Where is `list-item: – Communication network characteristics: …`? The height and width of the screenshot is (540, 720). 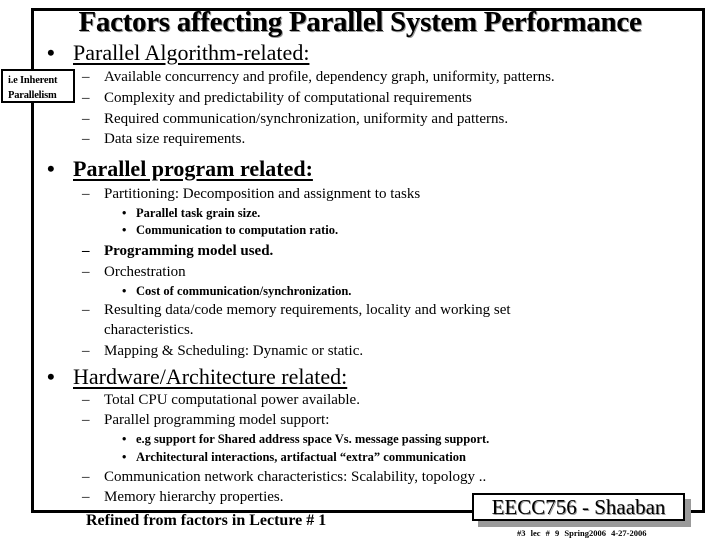 list-item: – Communication network characteristics: … is located at coordinates (284, 477).